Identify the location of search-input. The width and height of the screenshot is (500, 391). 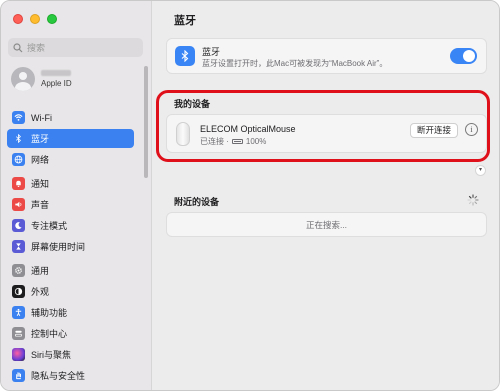
(82, 47).